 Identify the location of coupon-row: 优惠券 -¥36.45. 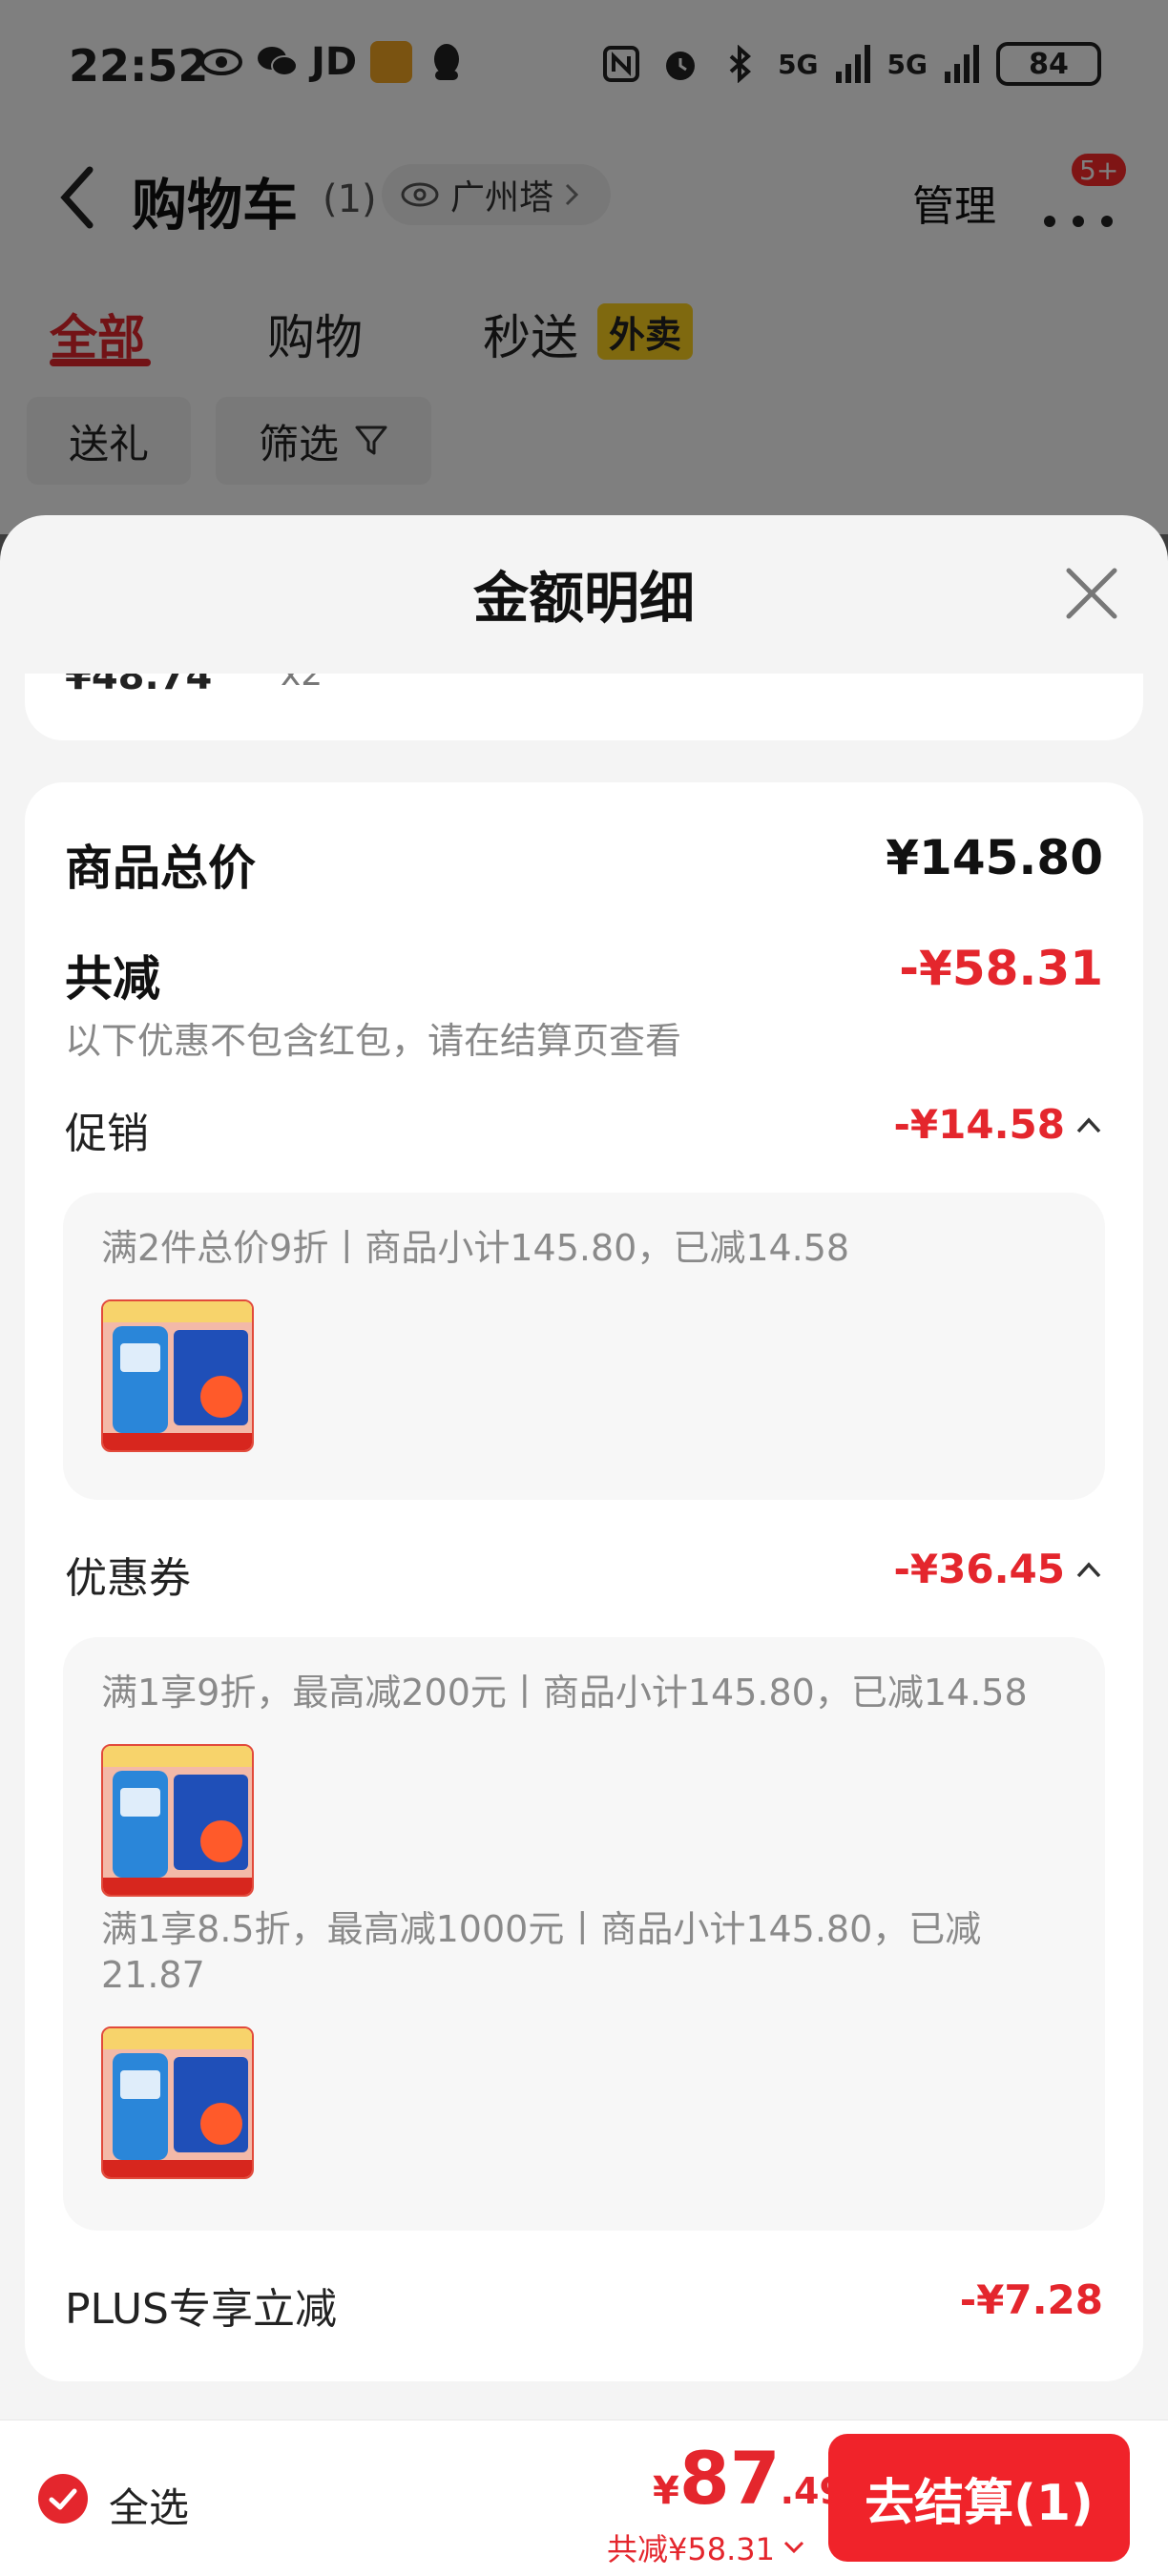
(584, 1573).